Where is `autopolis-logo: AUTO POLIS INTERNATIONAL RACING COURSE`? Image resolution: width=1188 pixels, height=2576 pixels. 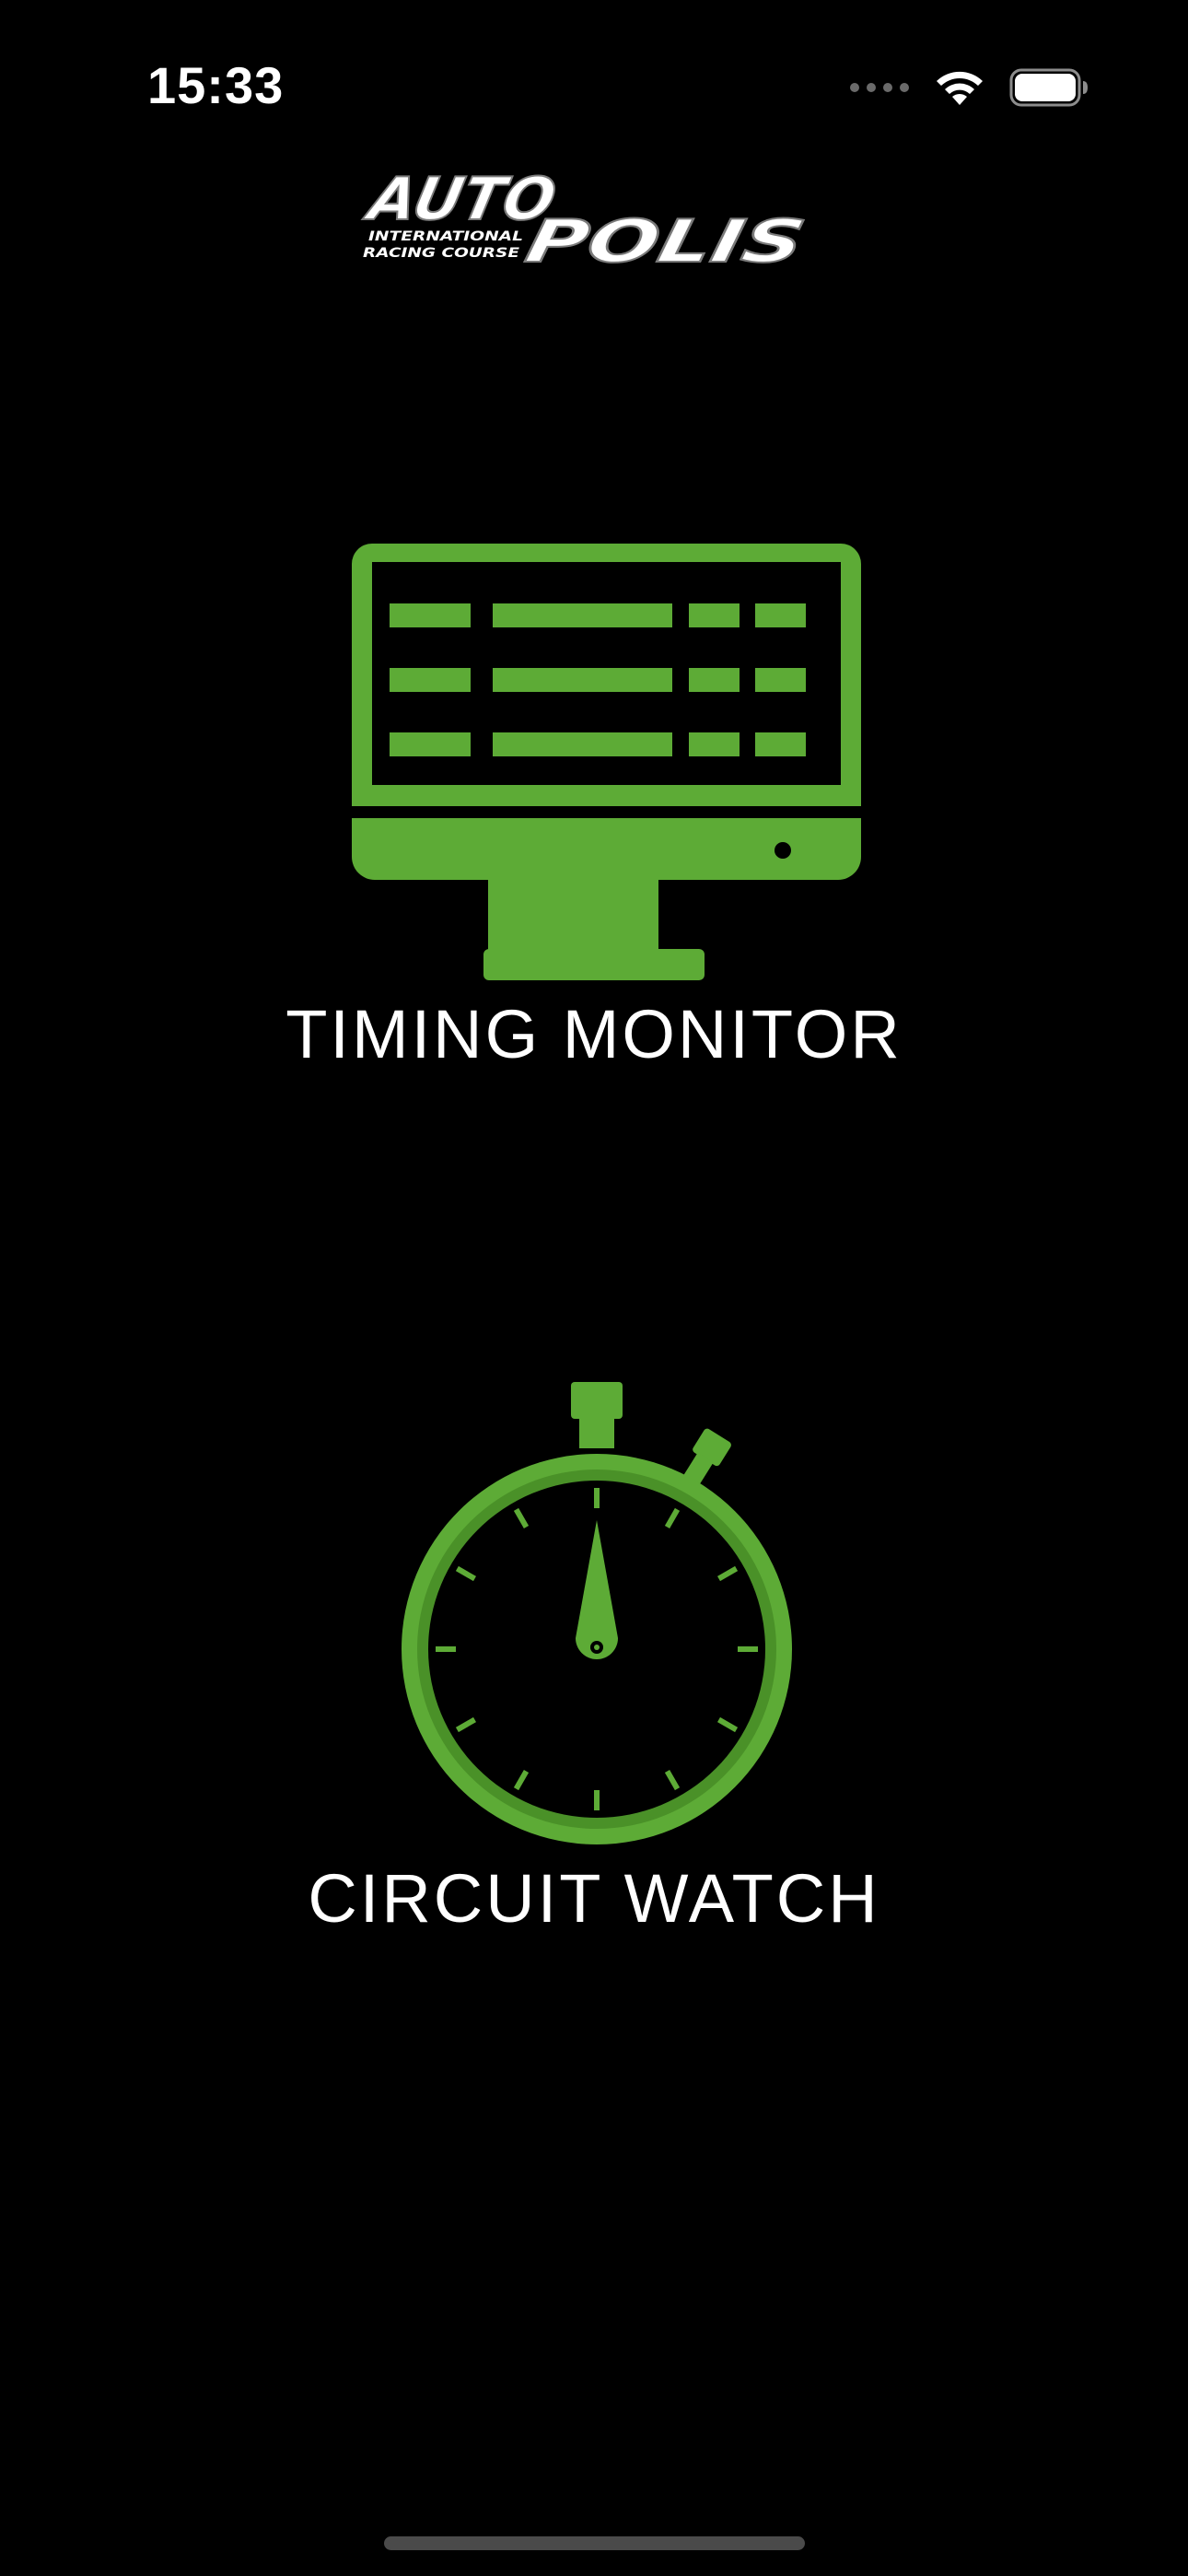
autopolis-logo: AUTO POLIS INTERNATIONAL RACING COURSE is located at coordinates (585, 221).